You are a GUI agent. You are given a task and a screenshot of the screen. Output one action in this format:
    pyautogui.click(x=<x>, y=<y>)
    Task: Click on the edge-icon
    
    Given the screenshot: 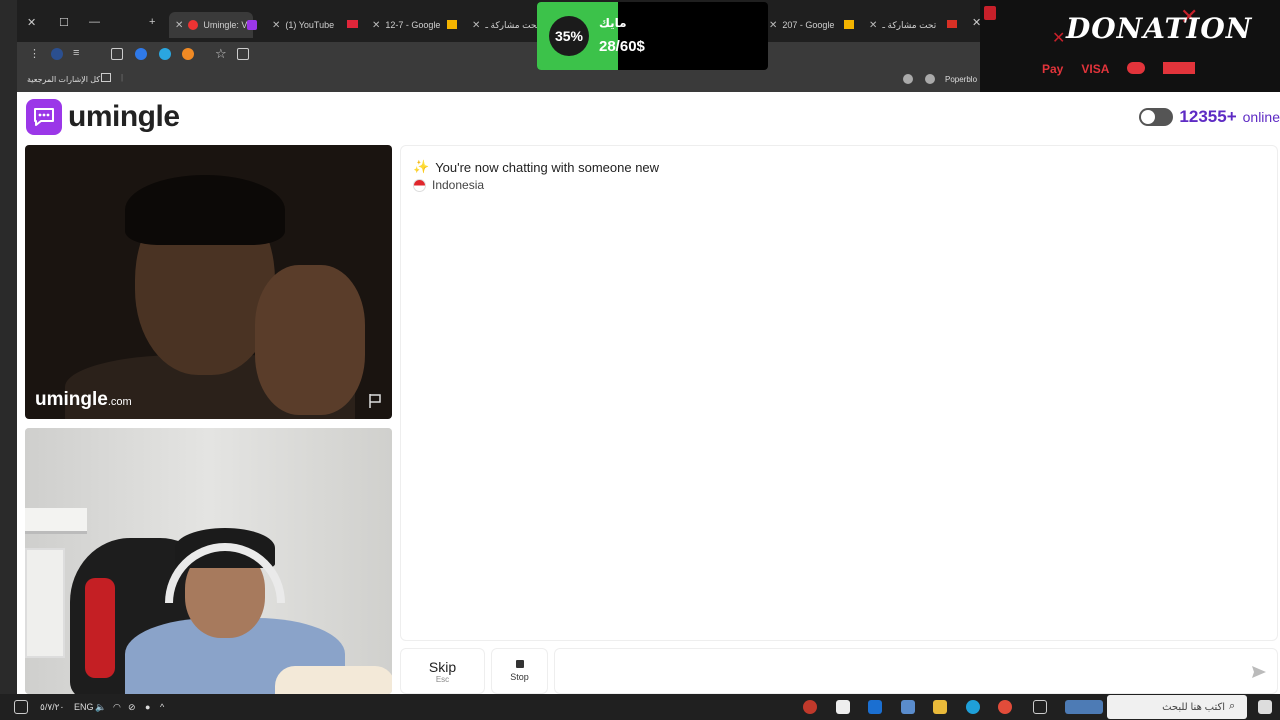 What is the action you would take?
    pyautogui.click(x=973, y=707)
    